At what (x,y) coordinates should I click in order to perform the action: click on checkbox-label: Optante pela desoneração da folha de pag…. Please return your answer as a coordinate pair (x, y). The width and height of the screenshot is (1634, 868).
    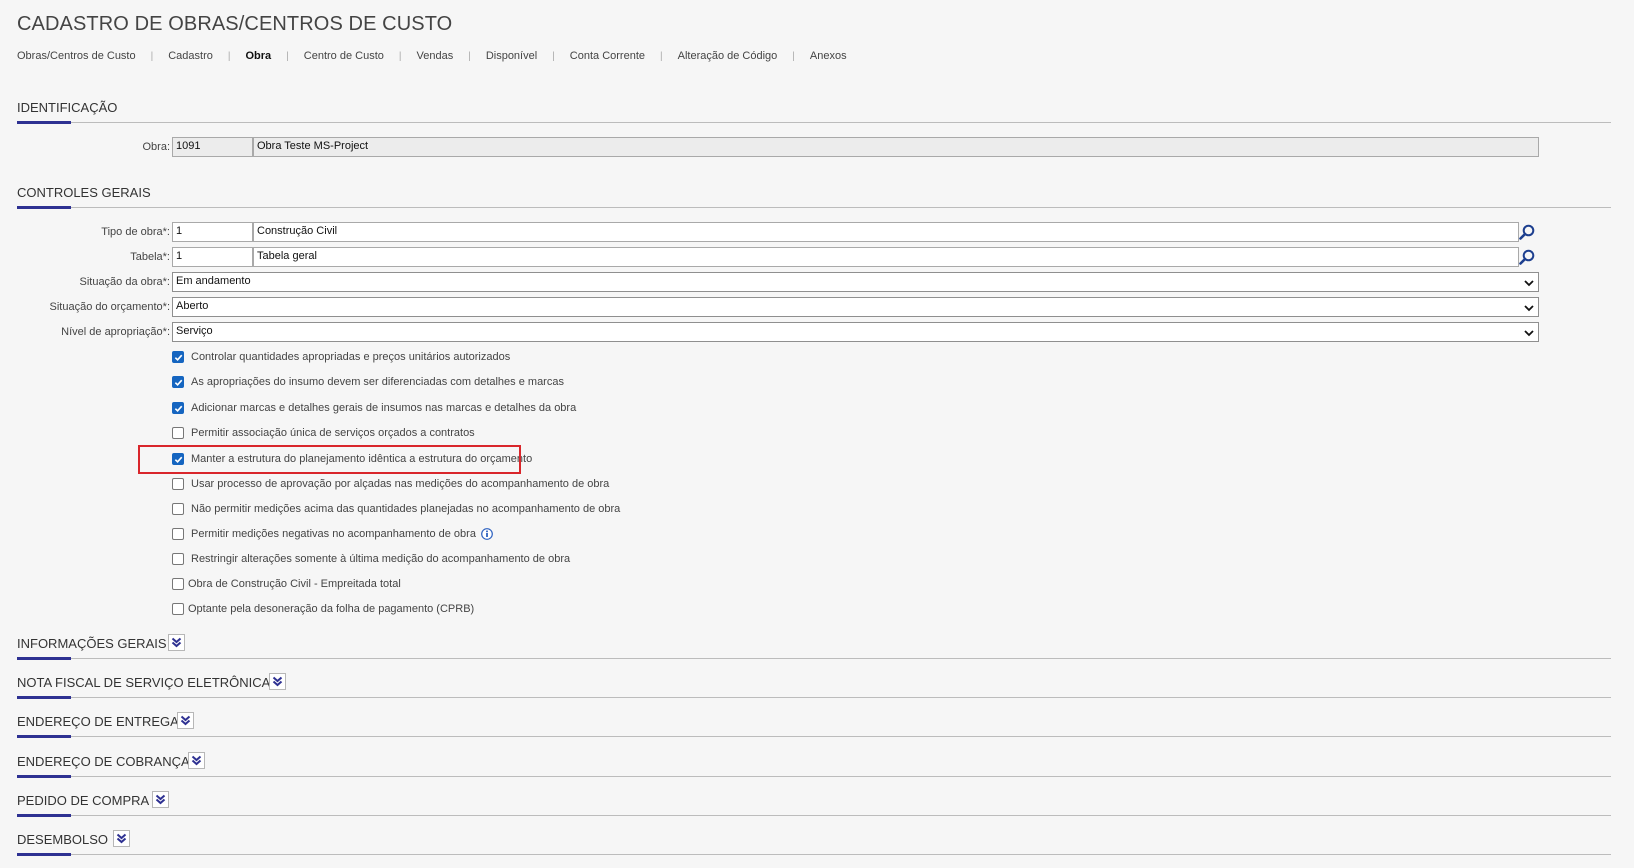
    Looking at the image, I should click on (331, 609).